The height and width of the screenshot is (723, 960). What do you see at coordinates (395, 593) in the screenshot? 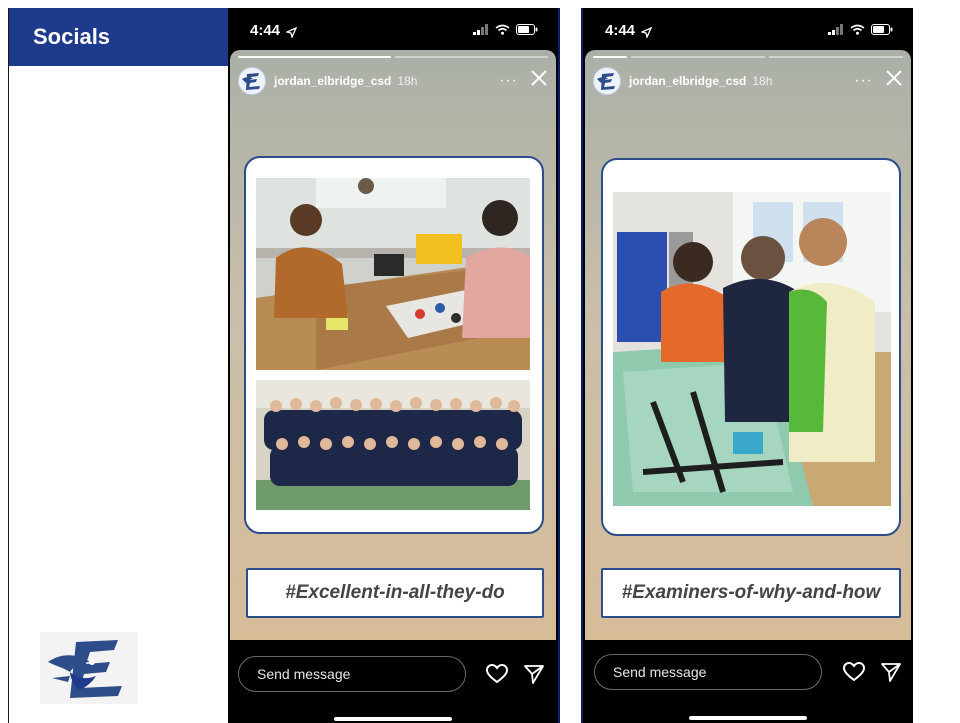
I see `story-caption: #Excellent-in-all-they-do` at bounding box center [395, 593].